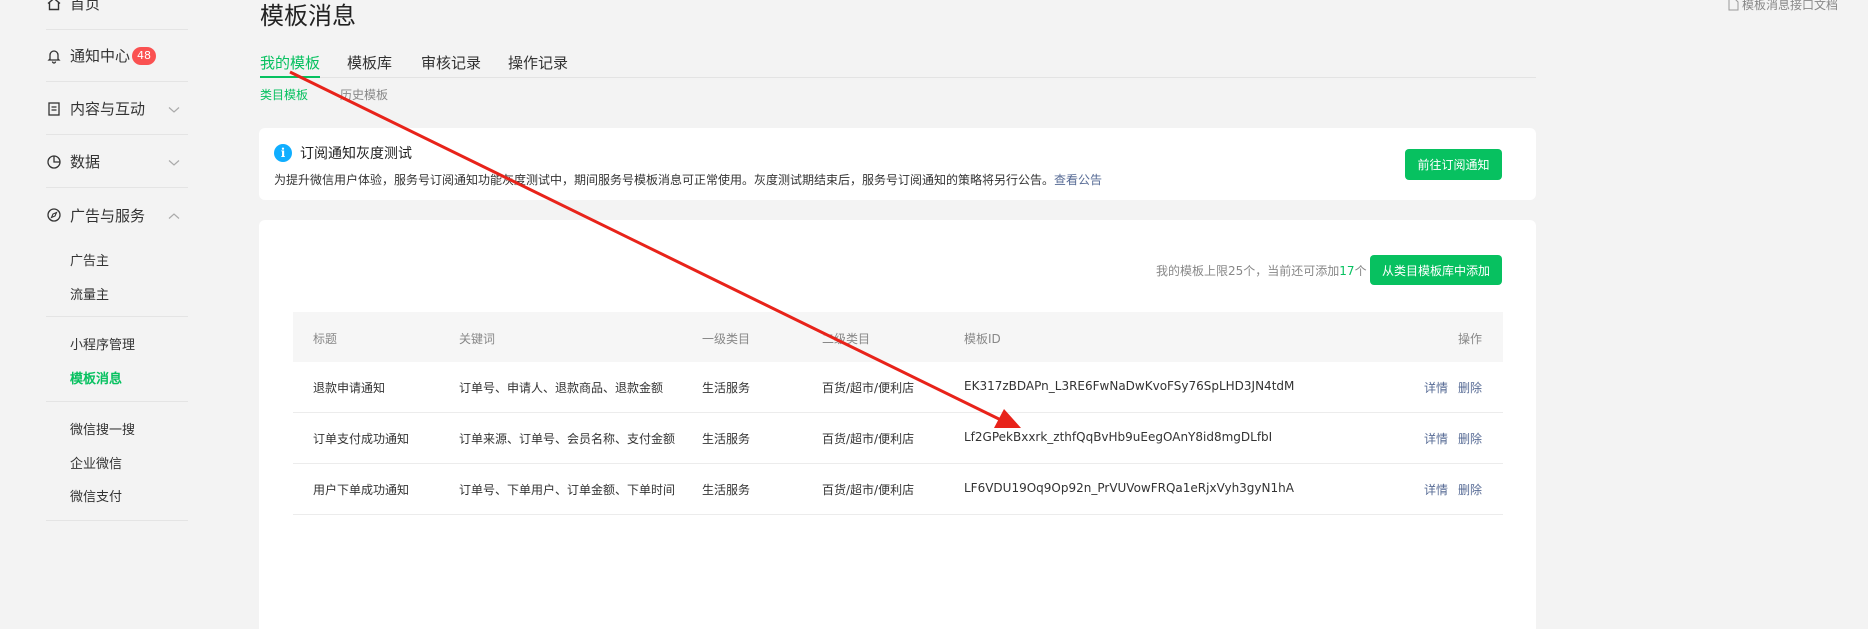 This screenshot has width=1868, height=629. I want to click on sidebar-item-label: 广告与服务, so click(108, 215).